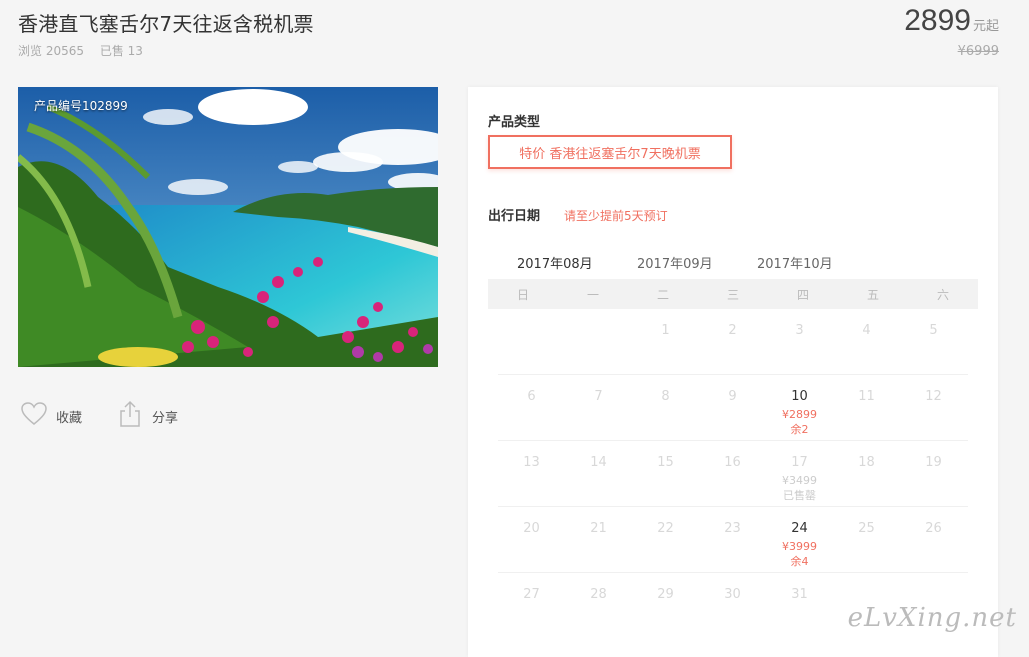 The width and height of the screenshot is (1029, 657). What do you see at coordinates (610, 152) in the screenshot?
I see `product-type-option: 特价 香港往返塞舌尔7天晚机票` at bounding box center [610, 152].